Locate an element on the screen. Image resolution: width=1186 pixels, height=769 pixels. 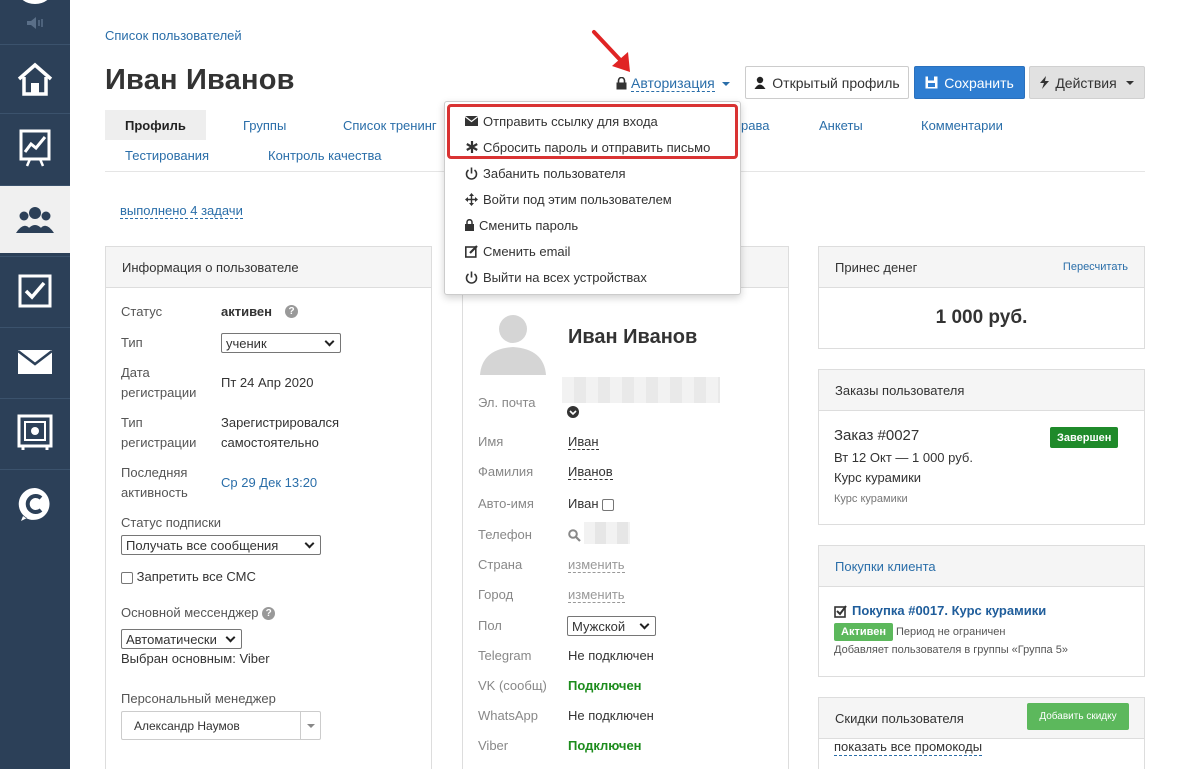
subscription-select-value: Получать все сообщения is located at coordinates (202, 545).